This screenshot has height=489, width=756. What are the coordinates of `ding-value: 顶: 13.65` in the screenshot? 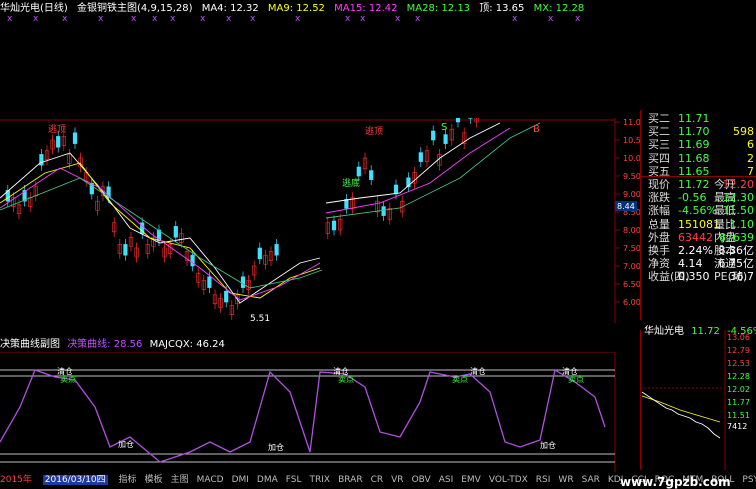 It's located at (501, 8).